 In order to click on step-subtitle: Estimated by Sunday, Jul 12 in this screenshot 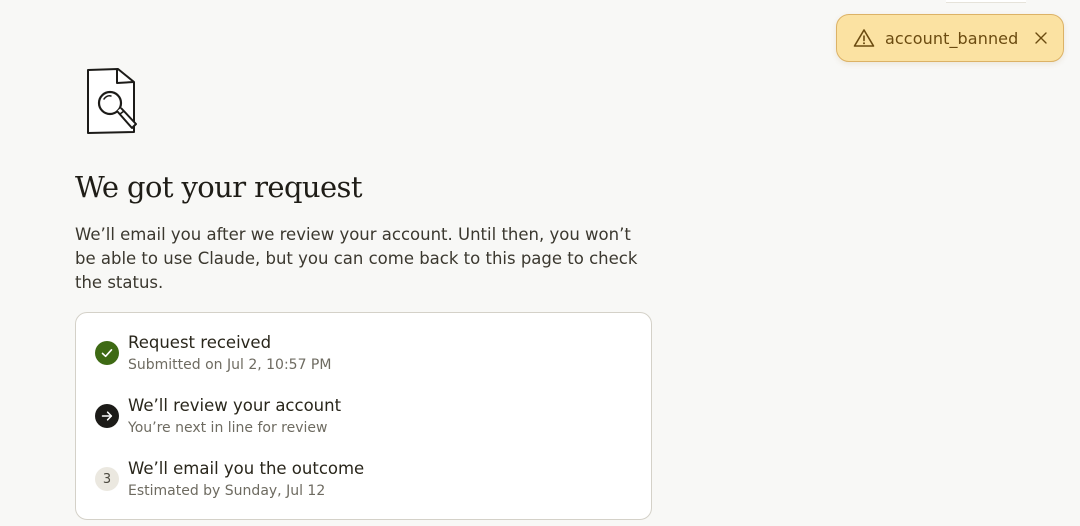, I will do `click(227, 491)`.